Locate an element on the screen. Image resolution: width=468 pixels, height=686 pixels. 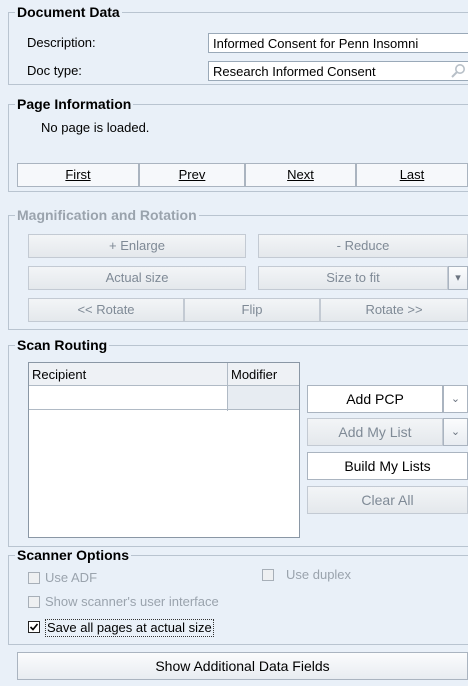
prev-page-button: Prev is located at coordinates (192, 175).